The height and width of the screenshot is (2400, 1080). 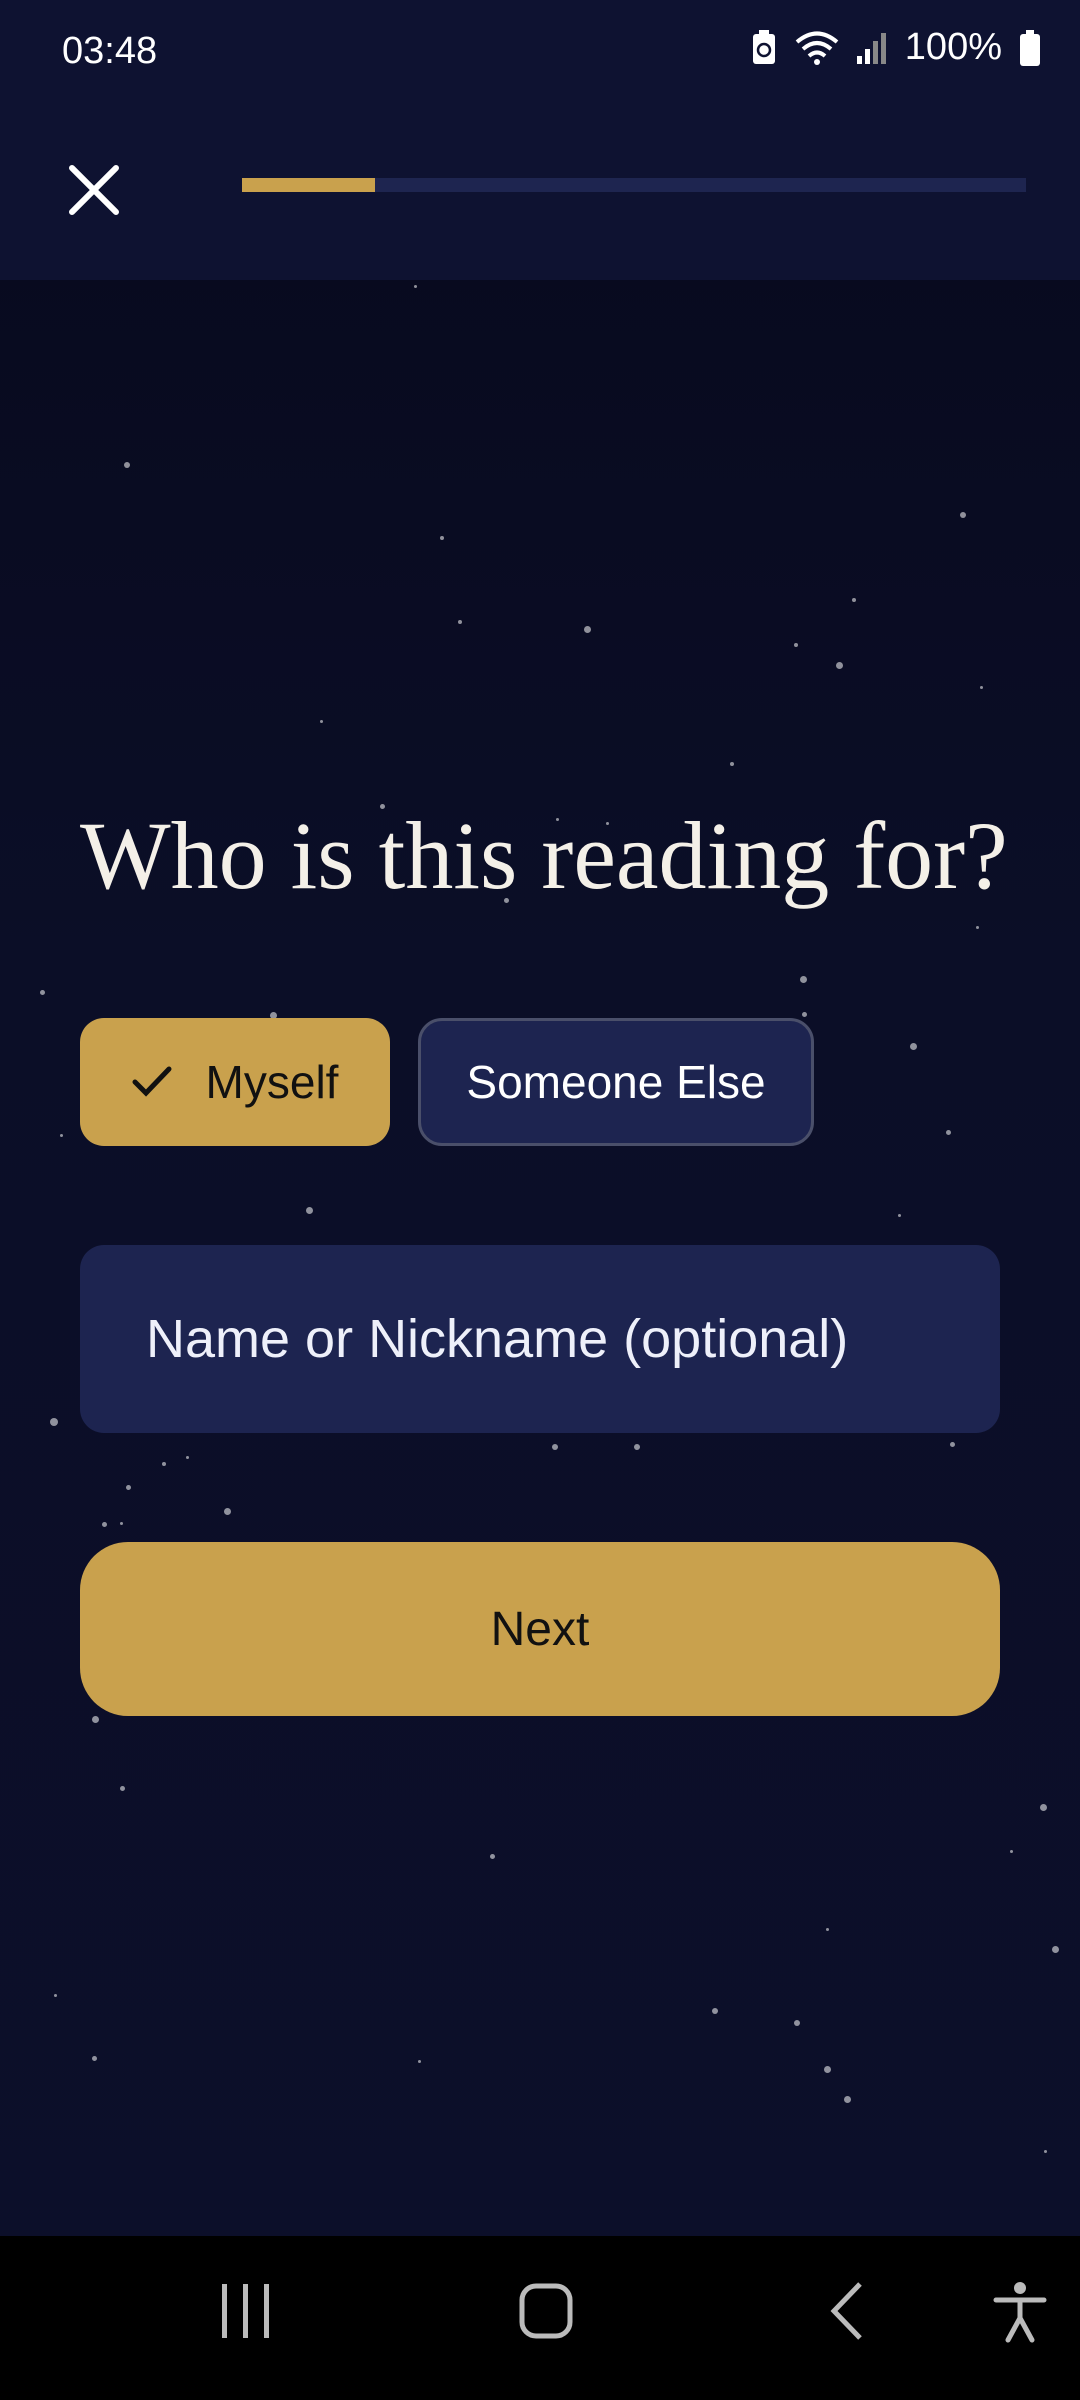 I want to click on battery-saver-icon, so click(x=764, y=47).